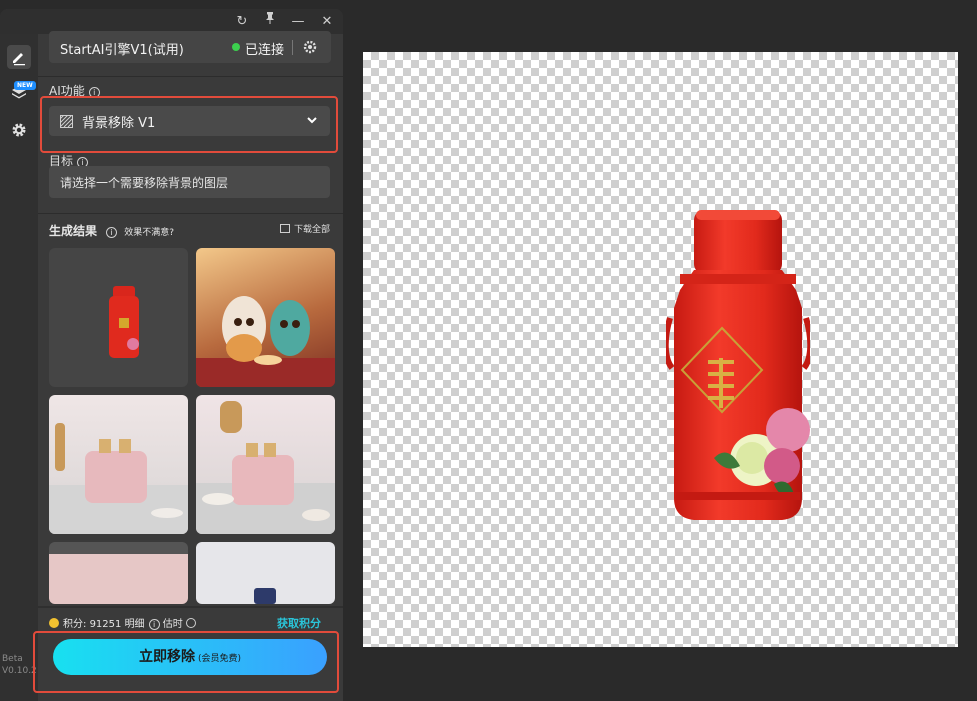  Describe the element at coordinates (189, 229) in the screenshot. I see `results-header: 生成结果 i 效果不满意? 下载全部` at that location.